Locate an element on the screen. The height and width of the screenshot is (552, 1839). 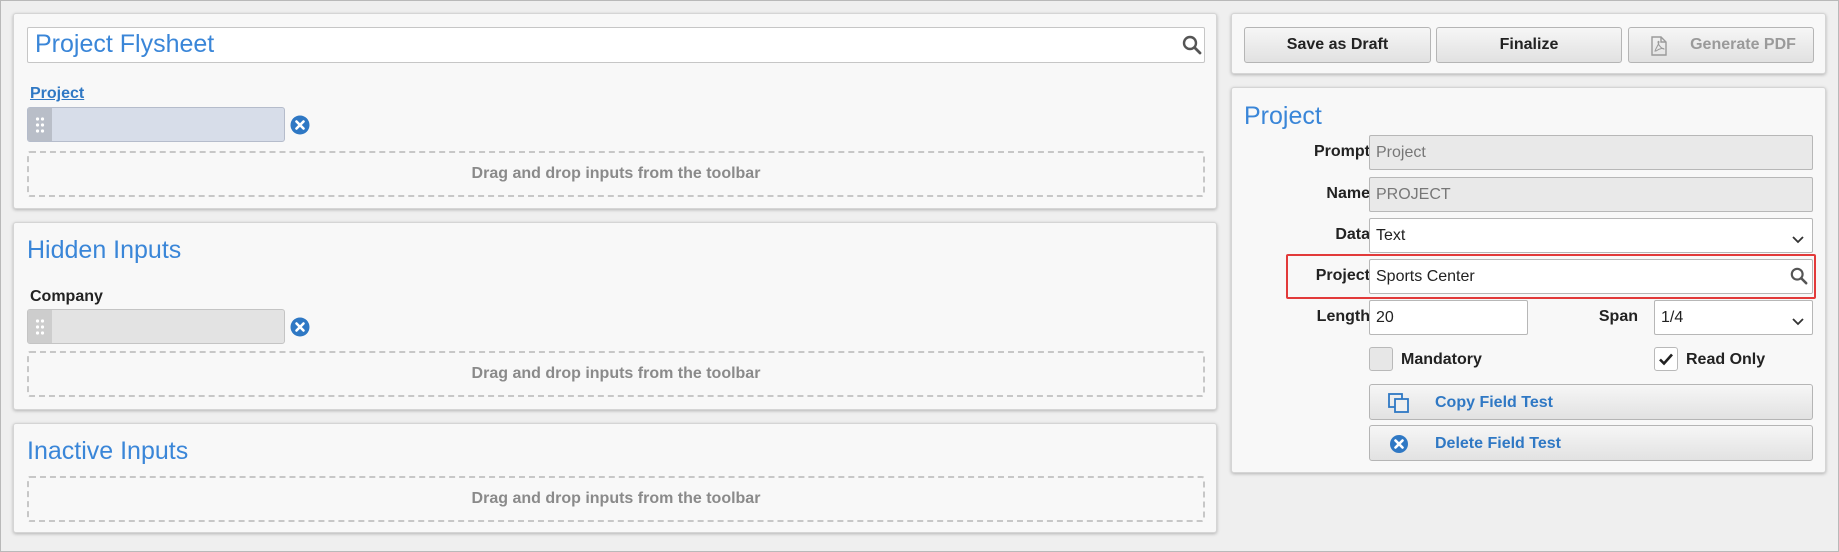
generate-pdf-button: Generate PDF is located at coordinates (1721, 45).